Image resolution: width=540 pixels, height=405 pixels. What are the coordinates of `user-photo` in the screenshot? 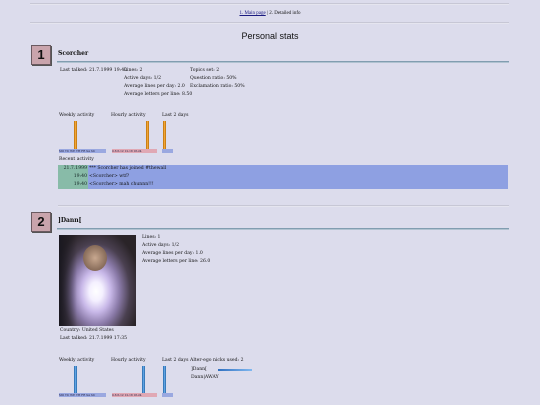 It's located at (97, 280).